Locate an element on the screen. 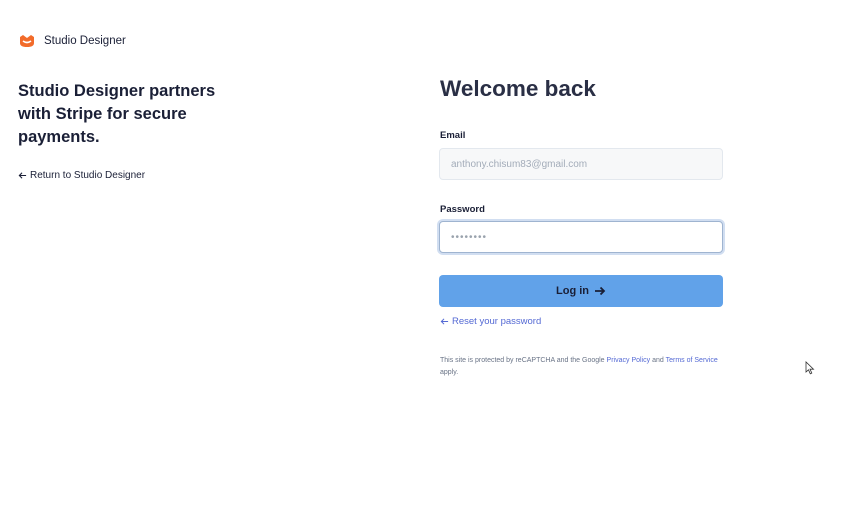 The image size is (848, 530). reset-password-link: Reset your password is located at coordinates (490, 321).